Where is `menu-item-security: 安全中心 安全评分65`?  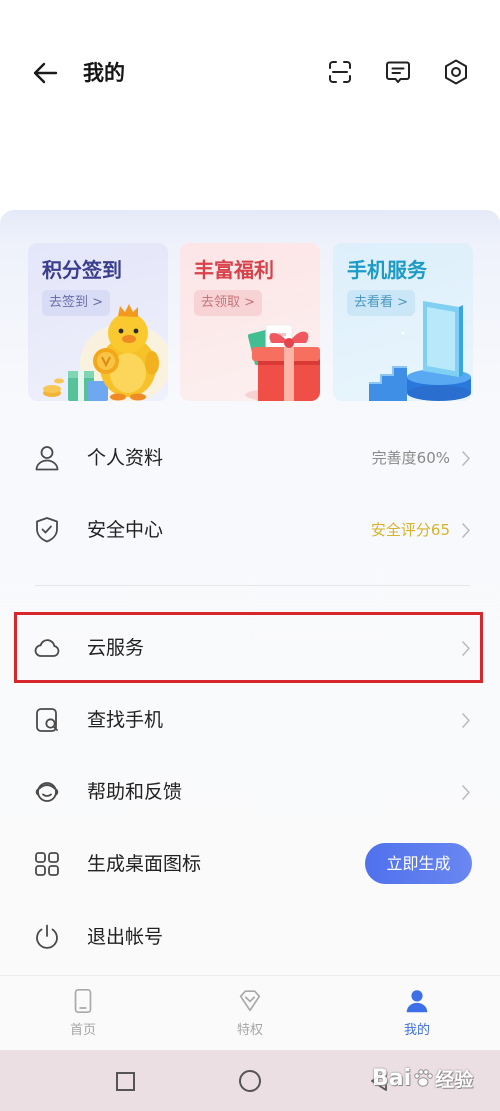 menu-item-security: 安全中心 安全评分65 is located at coordinates (250, 530).